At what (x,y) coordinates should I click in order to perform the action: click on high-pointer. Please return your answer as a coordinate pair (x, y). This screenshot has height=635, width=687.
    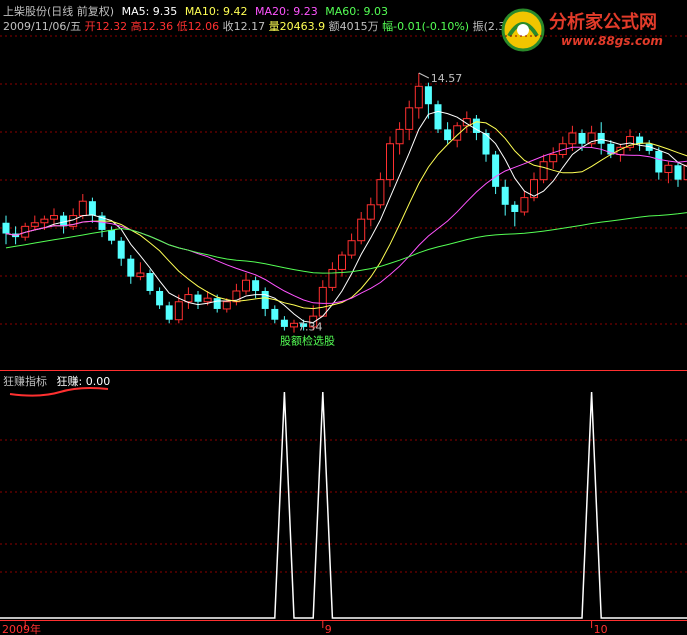
    Looking at the image, I should click on (424, 75).